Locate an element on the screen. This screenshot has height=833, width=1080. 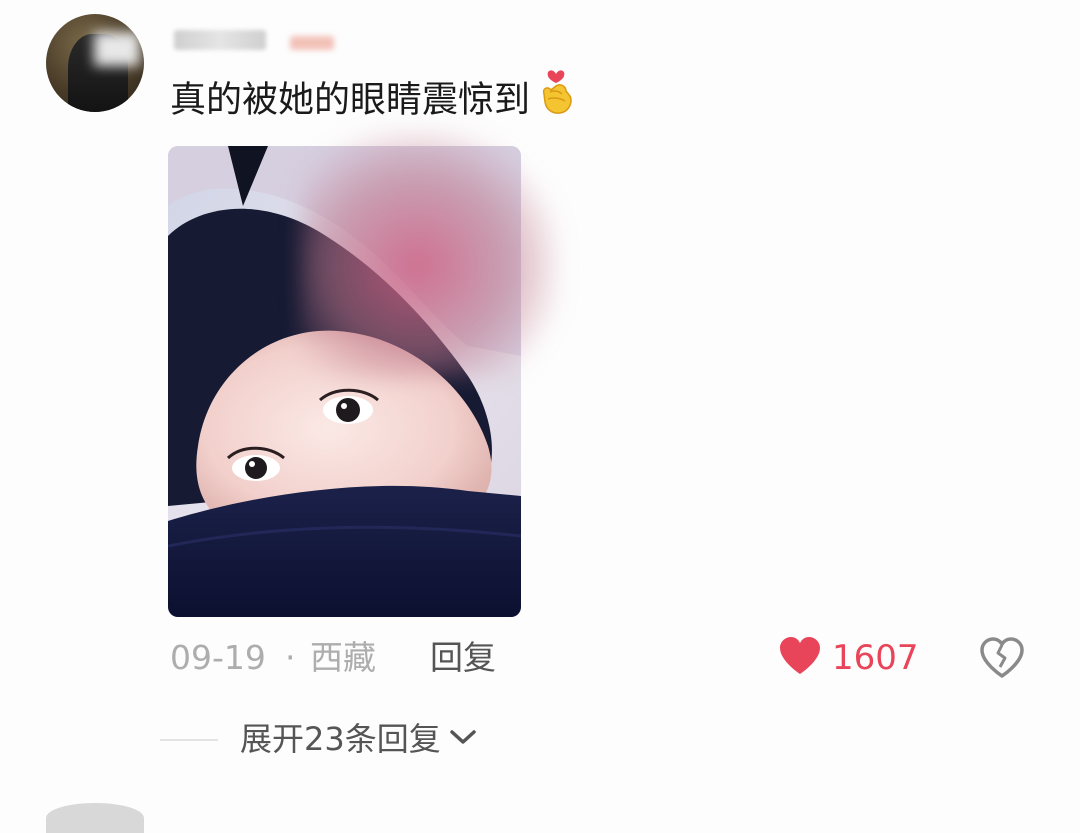
finger-heart-emoji-icon is located at coordinates (556, 97).